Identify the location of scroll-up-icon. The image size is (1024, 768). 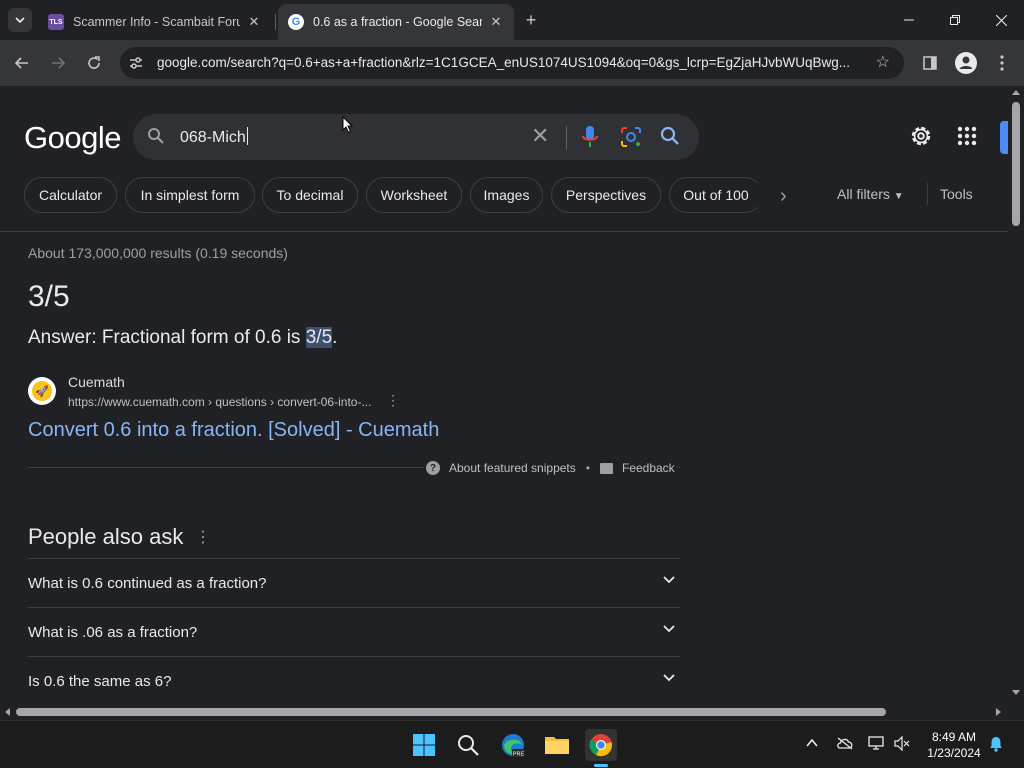
(1016, 92).